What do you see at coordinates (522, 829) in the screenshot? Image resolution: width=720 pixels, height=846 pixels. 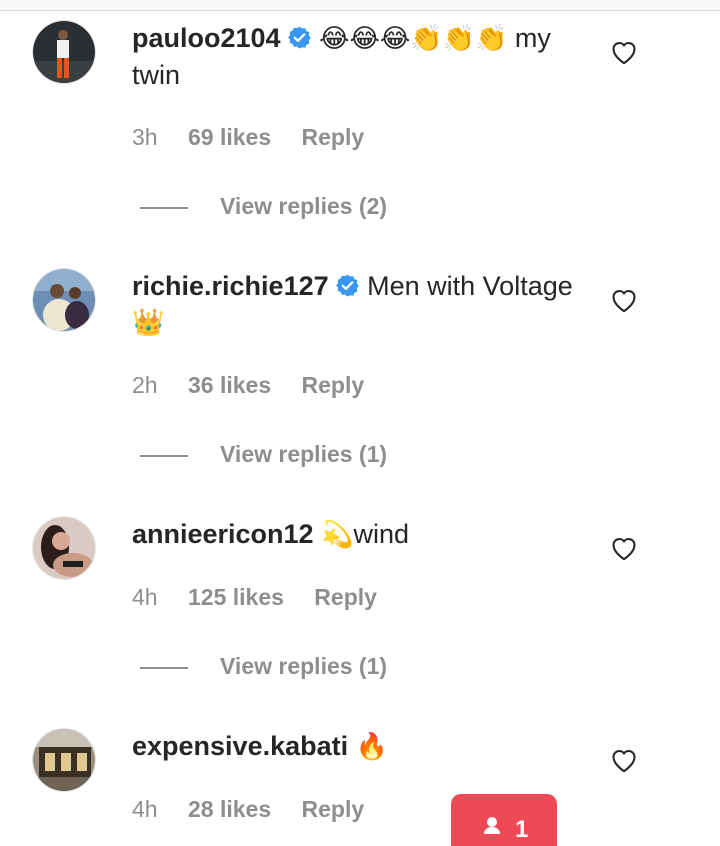 I see `notification-count: 1` at bounding box center [522, 829].